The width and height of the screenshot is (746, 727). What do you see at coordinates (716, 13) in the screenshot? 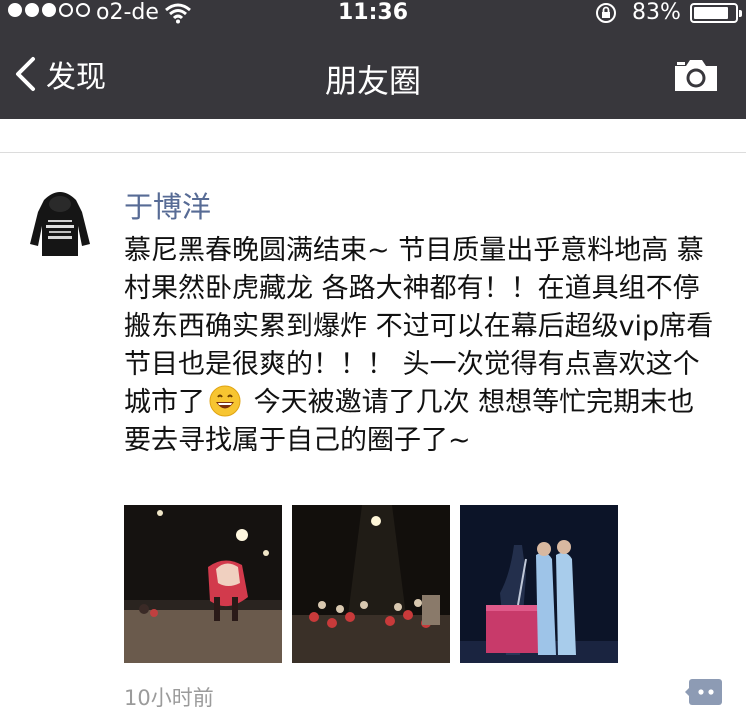
I see `battery-icon` at bounding box center [716, 13].